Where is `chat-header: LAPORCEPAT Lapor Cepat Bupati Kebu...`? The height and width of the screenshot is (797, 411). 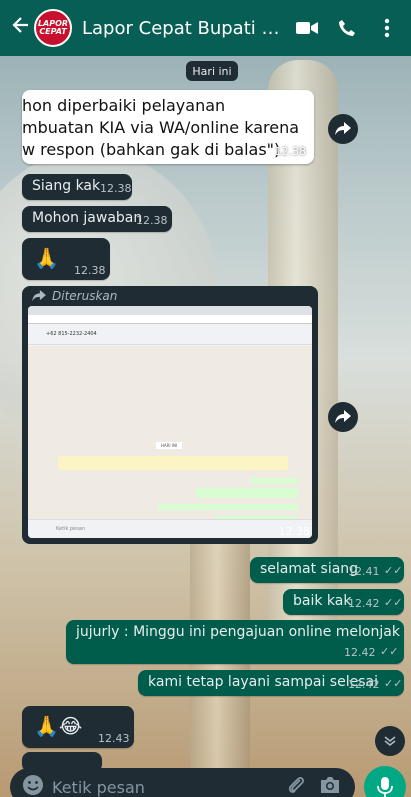 chat-header: LAPORCEPAT Lapor Cepat Bupati Kebu... is located at coordinates (205, 28).